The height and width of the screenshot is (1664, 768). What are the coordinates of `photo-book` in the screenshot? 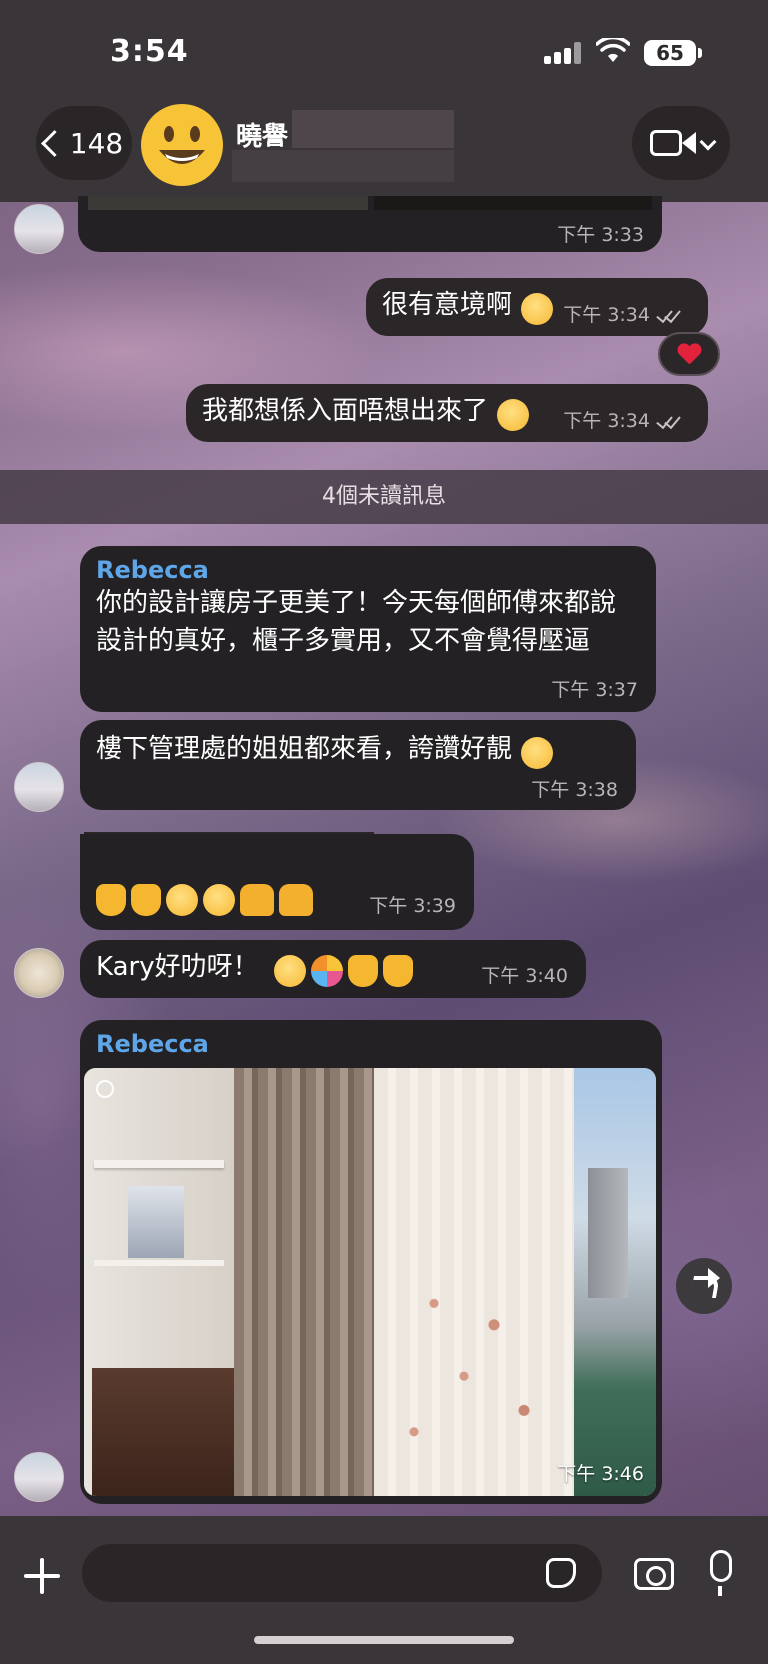 It's located at (156, 1222).